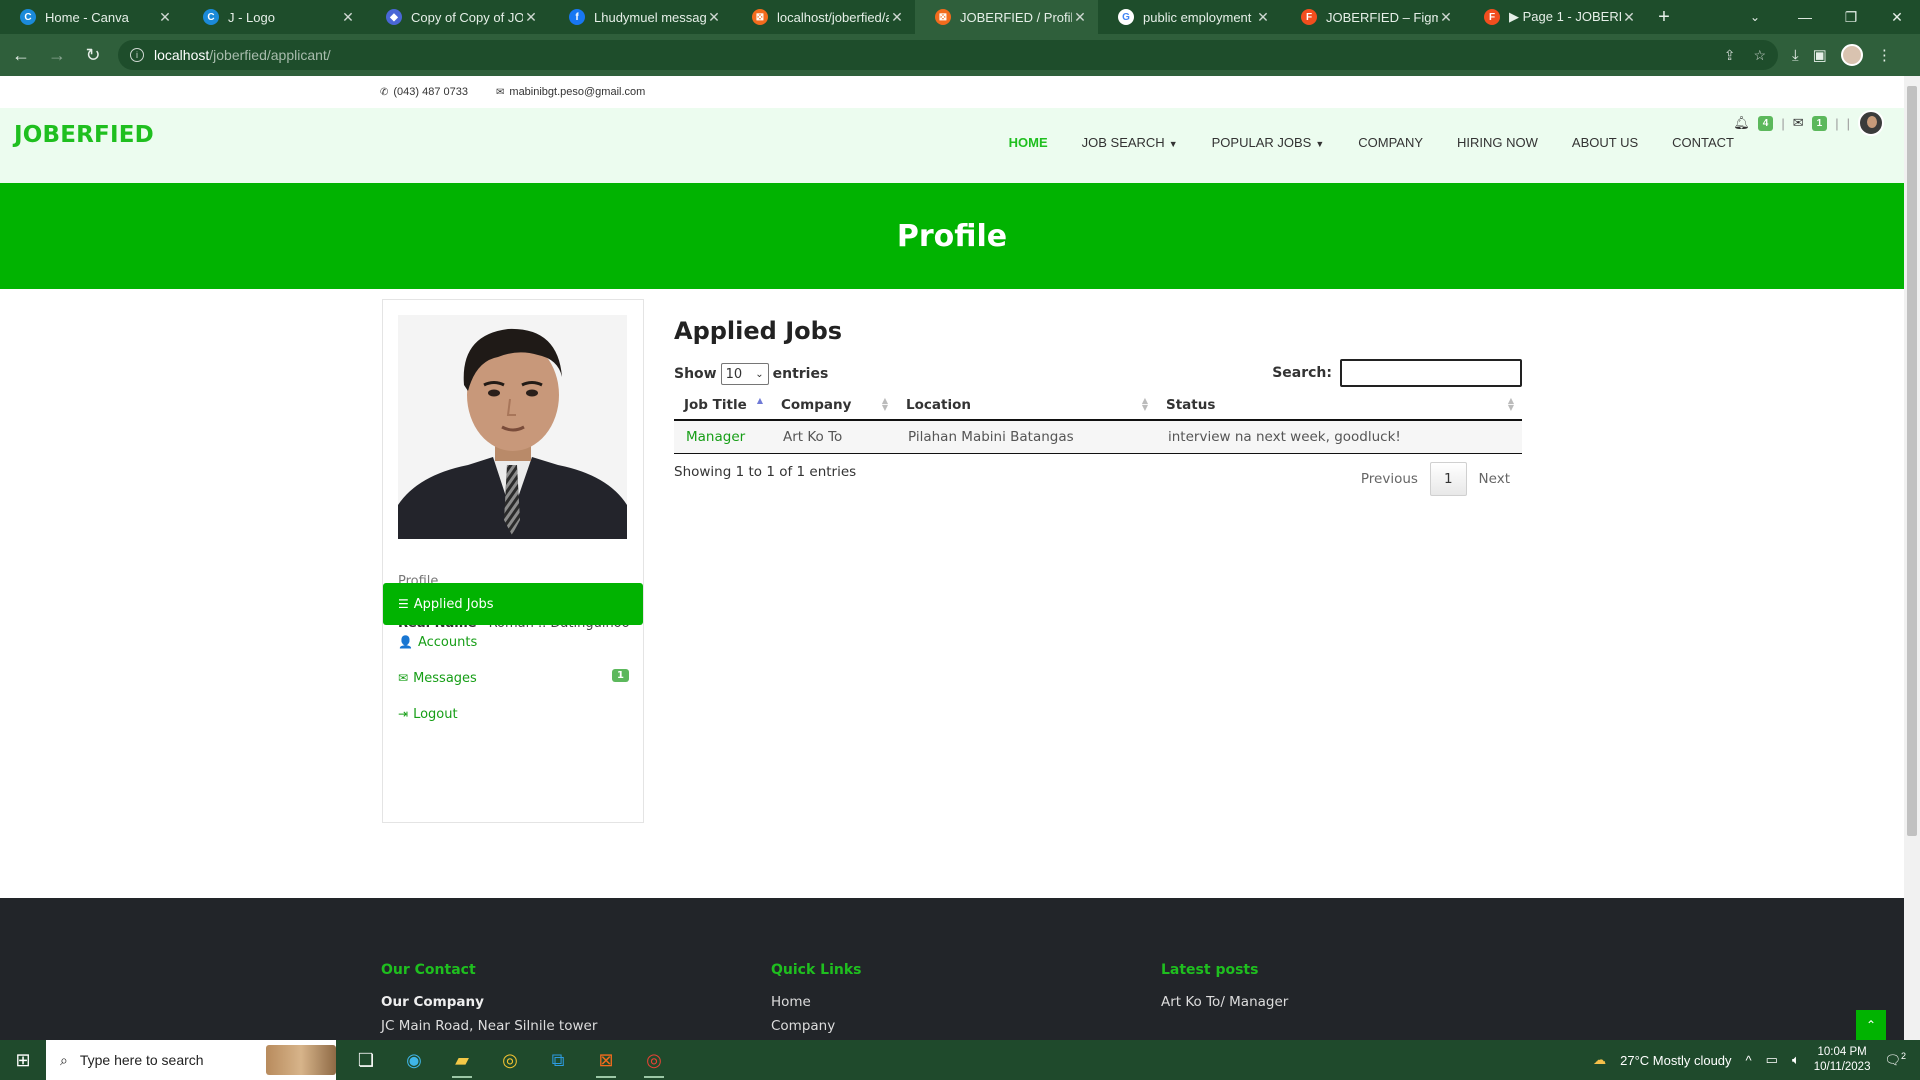 The height and width of the screenshot is (1080, 1920). What do you see at coordinates (1897, 17) in the screenshot?
I see `close-window-icon: ✕` at bounding box center [1897, 17].